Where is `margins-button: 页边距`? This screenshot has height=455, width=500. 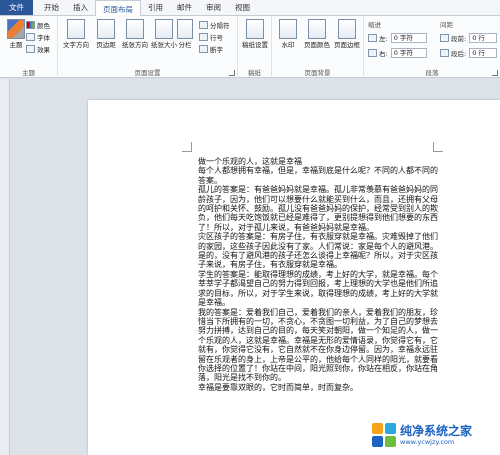
margins-button: 页边距 is located at coordinates (106, 34).